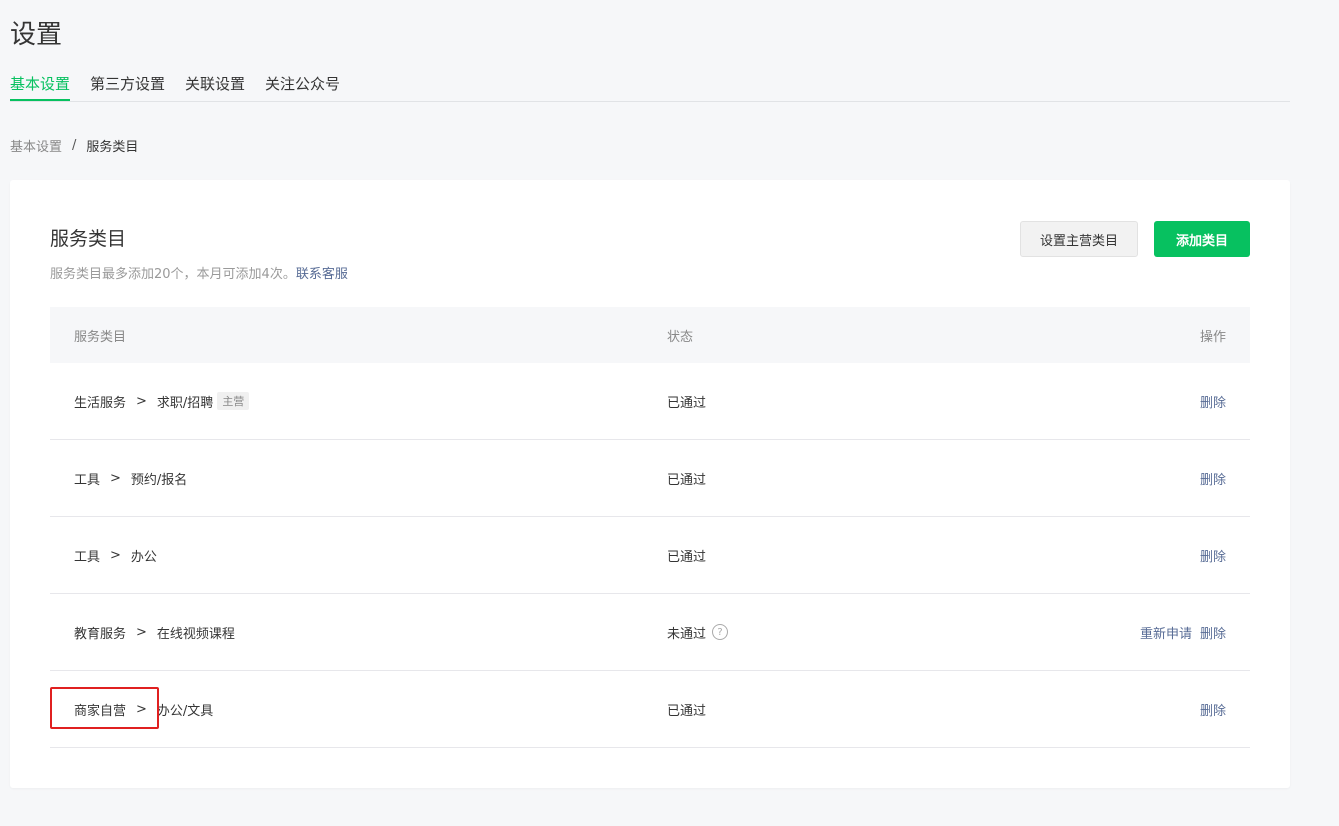 The height and width of the screenshot is (826, 1339). What do you see at coordinates (650, 555) in the screenshot?
I see `table-row: 工具 > 办公 已通过 删除` at bounding box center [650, 555].